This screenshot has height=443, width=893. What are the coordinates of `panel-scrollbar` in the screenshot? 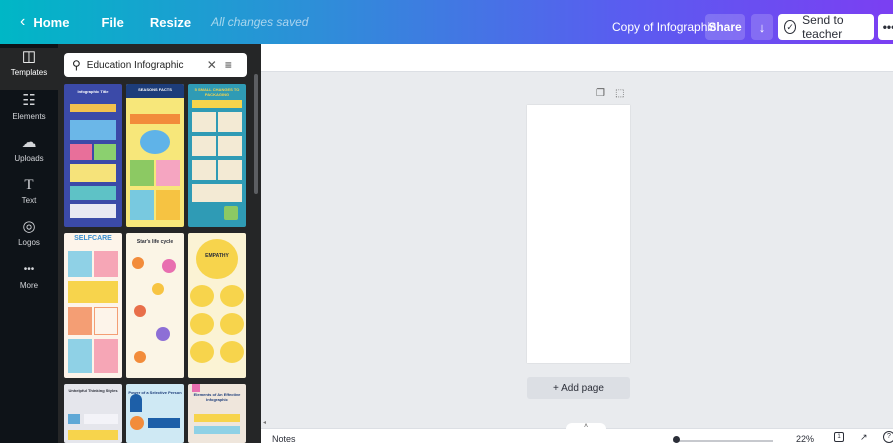 It's located at (256, 134).